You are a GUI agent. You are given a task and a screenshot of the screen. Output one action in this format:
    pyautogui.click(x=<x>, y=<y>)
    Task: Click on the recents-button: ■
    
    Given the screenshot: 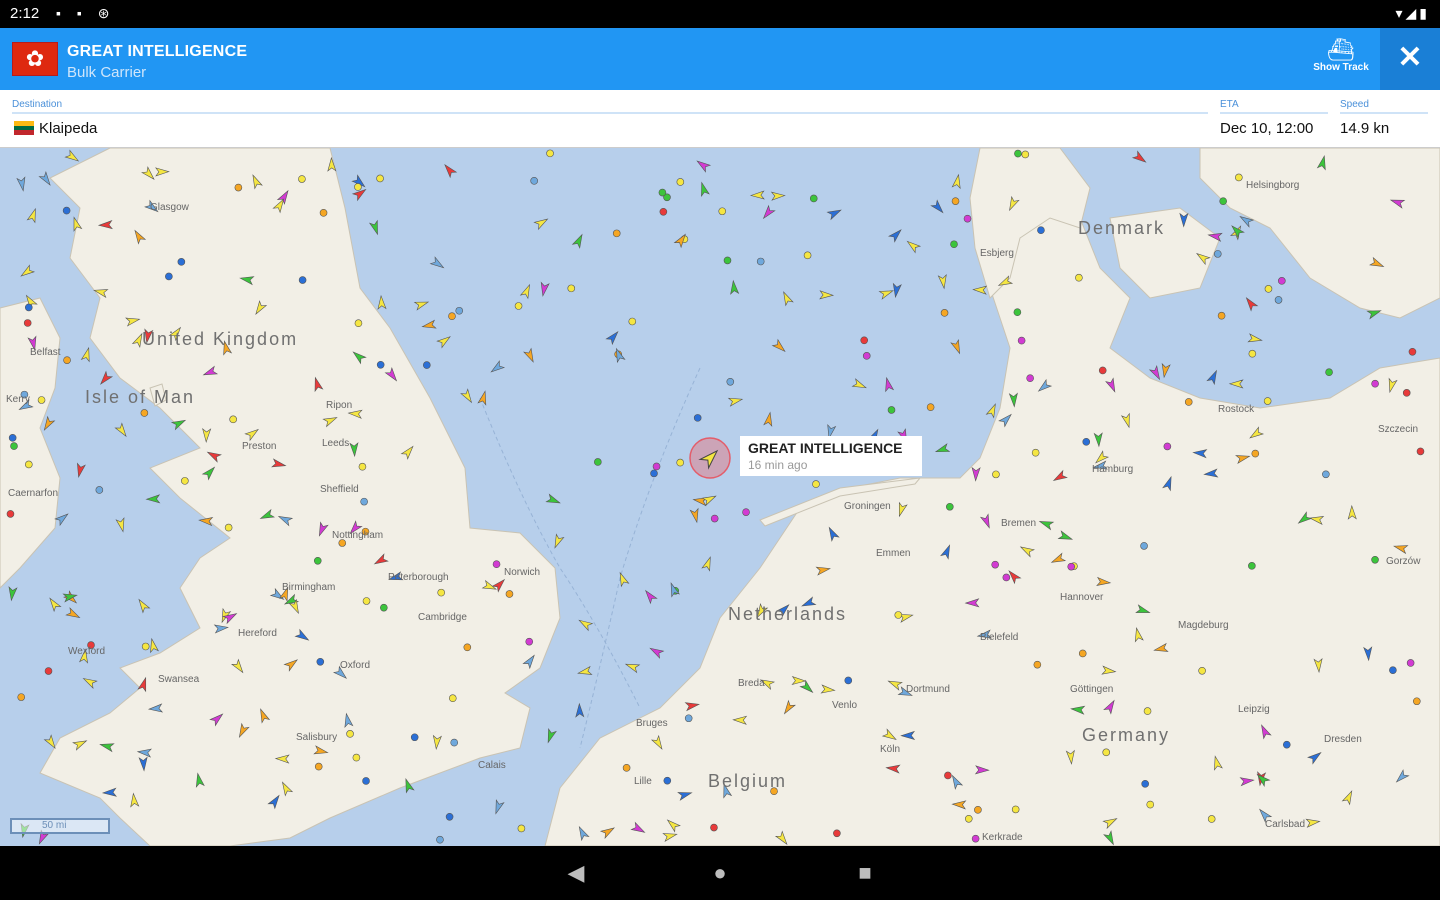 What is the action you would take?
    pyautogui.click(x=865, y=873)
    